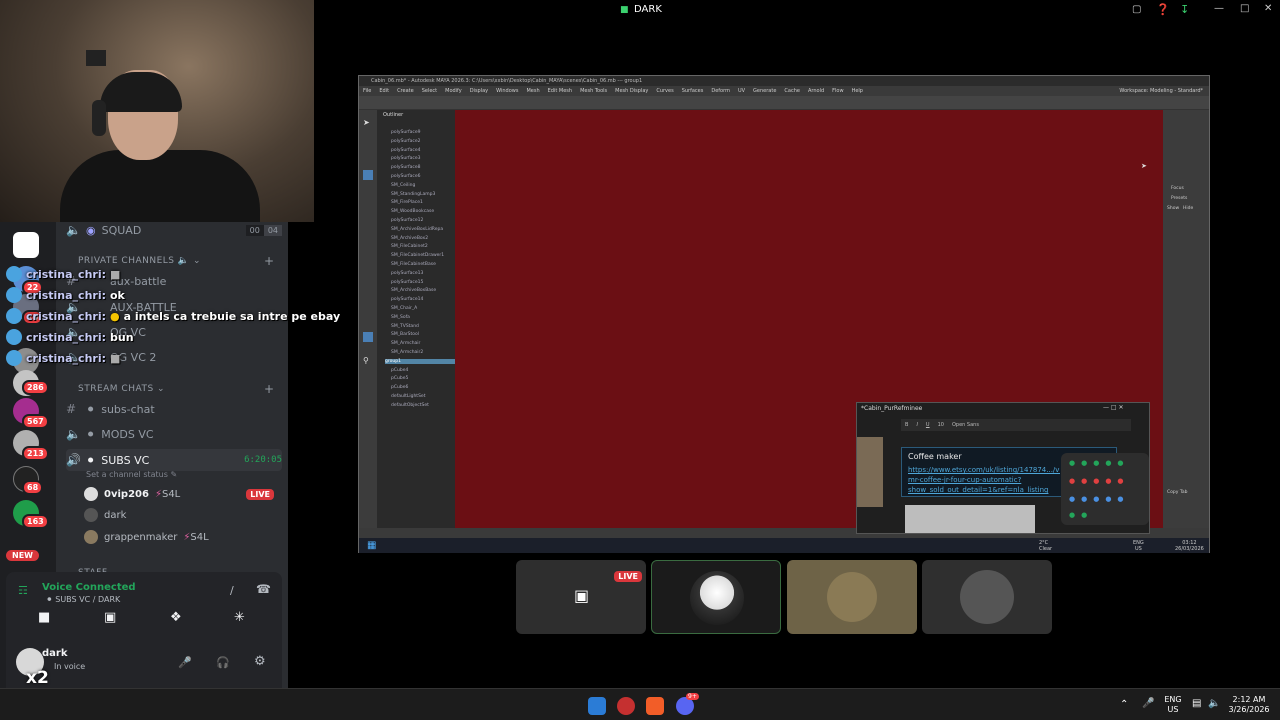 Image resolution: width=1280 pixels, height=720 pixels. What do you see at coordinates (179, 494) in the screenshot?
I see `vc-user: 0vip206 ⚡ S4L LIVE` at bounding box center [179, 494].